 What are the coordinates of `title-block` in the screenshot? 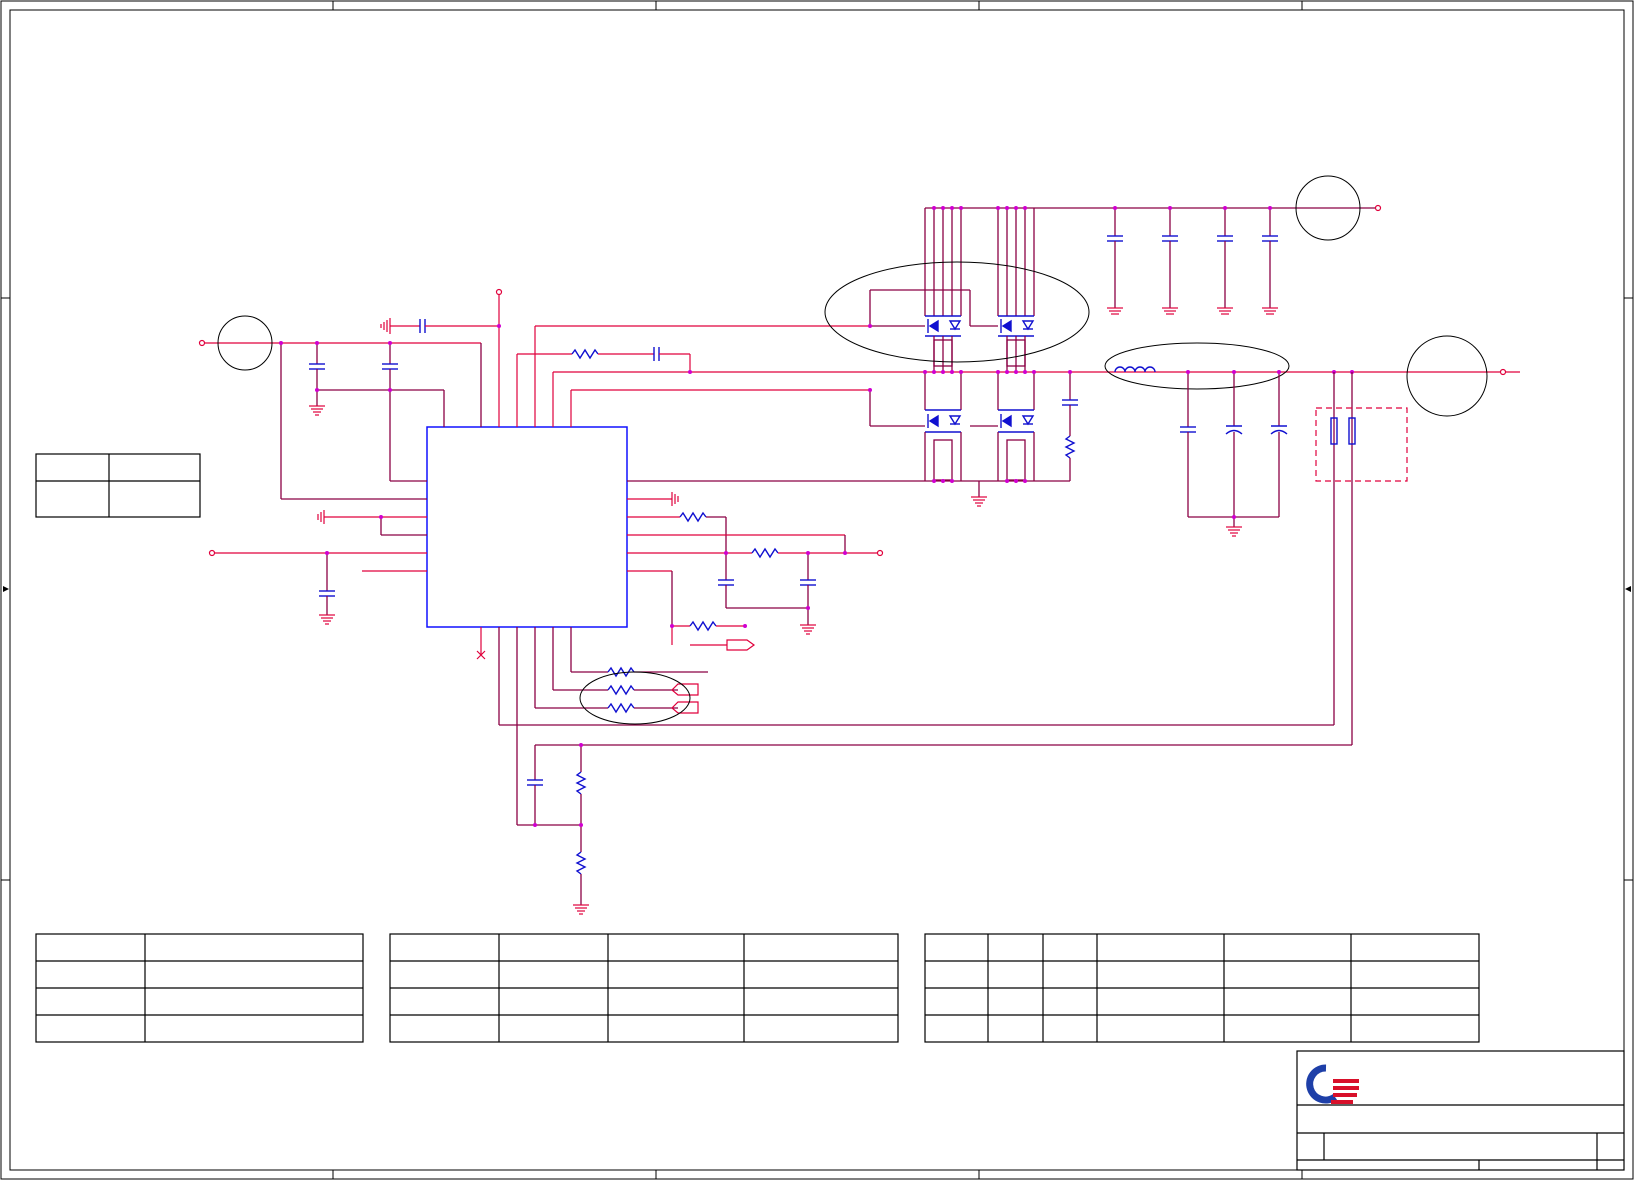 It's located at (1460, 1110).